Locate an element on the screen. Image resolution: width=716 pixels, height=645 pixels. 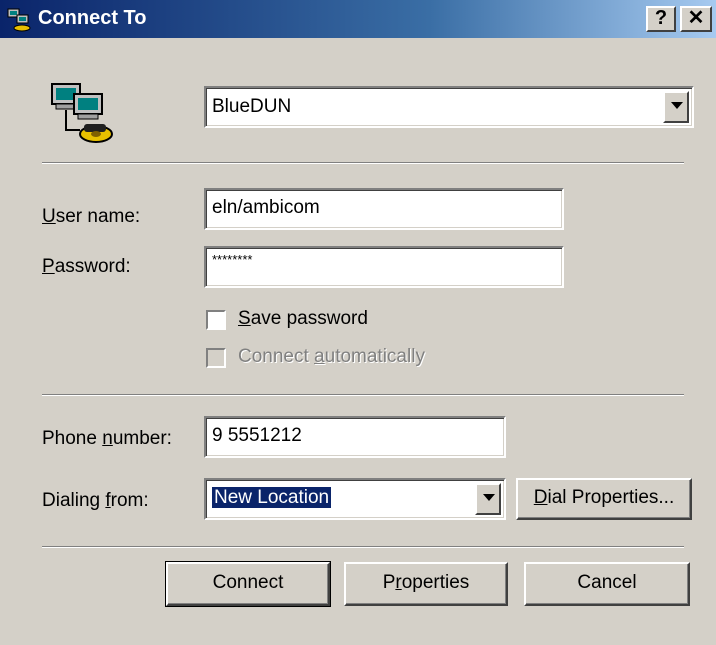
password-input: ******** is located at coordinates (384, 267).